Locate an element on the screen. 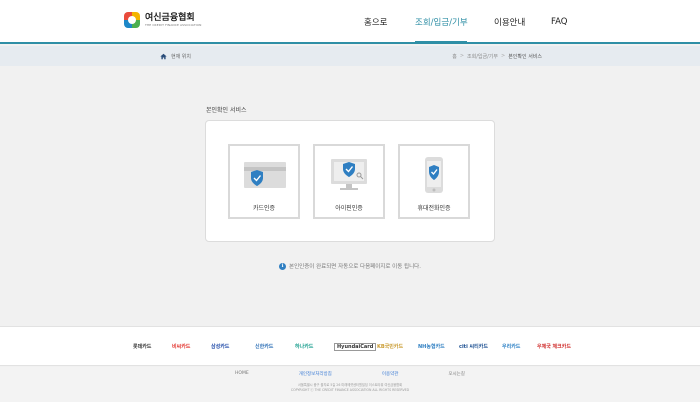 This screenshot has width=700, height=402. notice-text: 본인인증이 완료되면 자동으로 다음페이지로 이동 됩니다. is located at coordinates (355, 267).